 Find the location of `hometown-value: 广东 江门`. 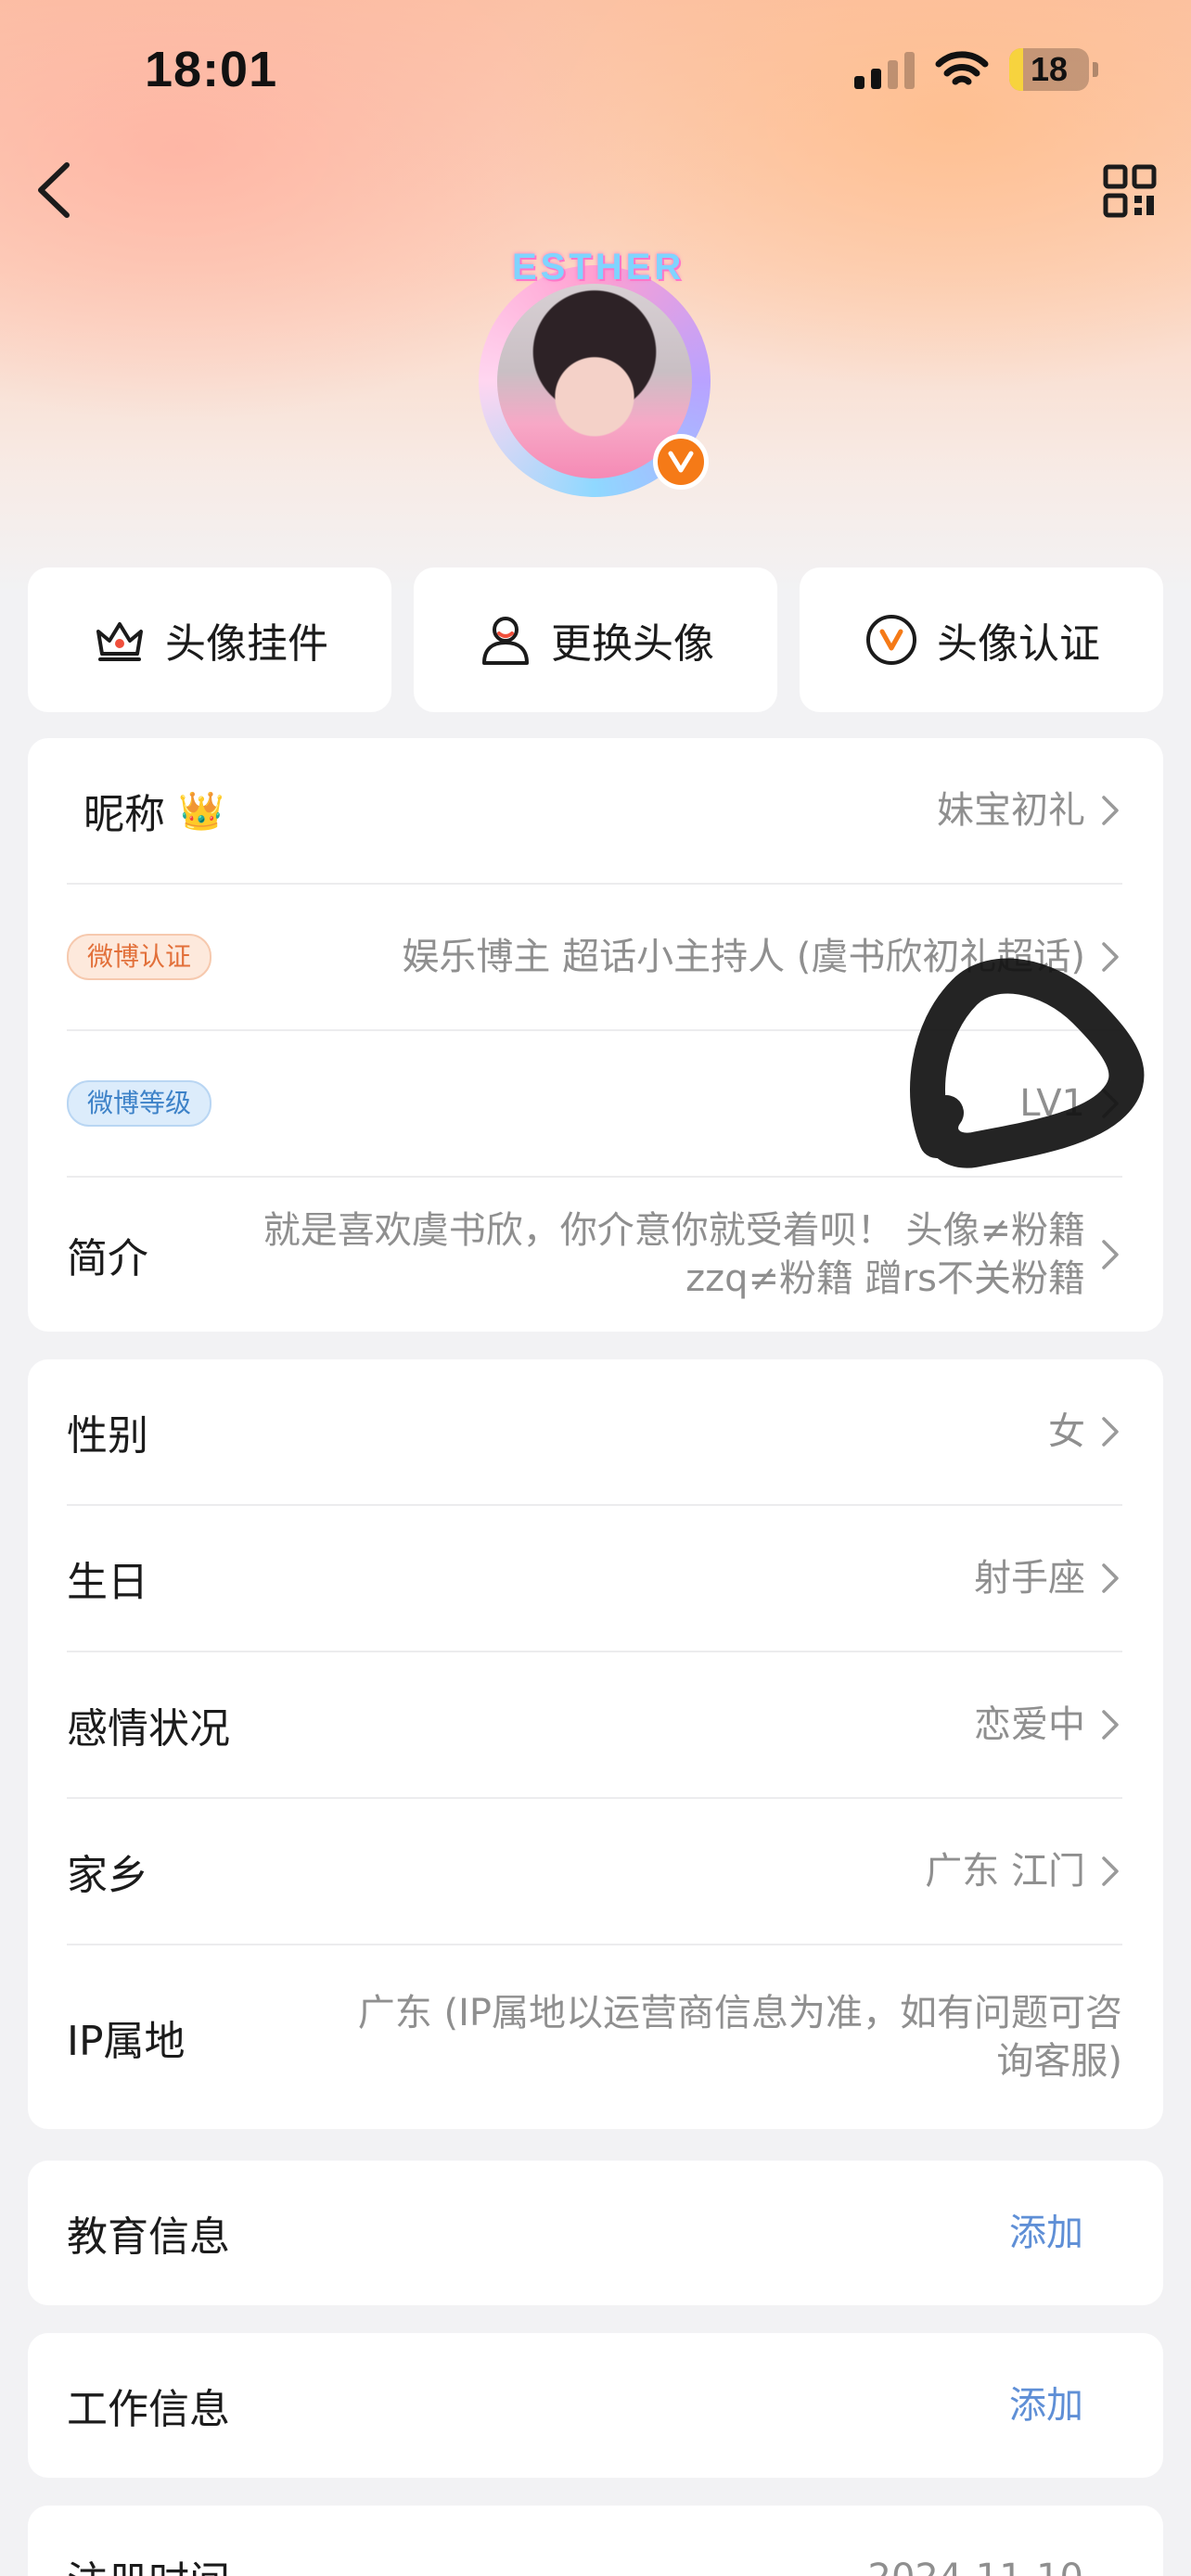

hometown-value: 广东 江门 is located at coordinates (1005, 1872).